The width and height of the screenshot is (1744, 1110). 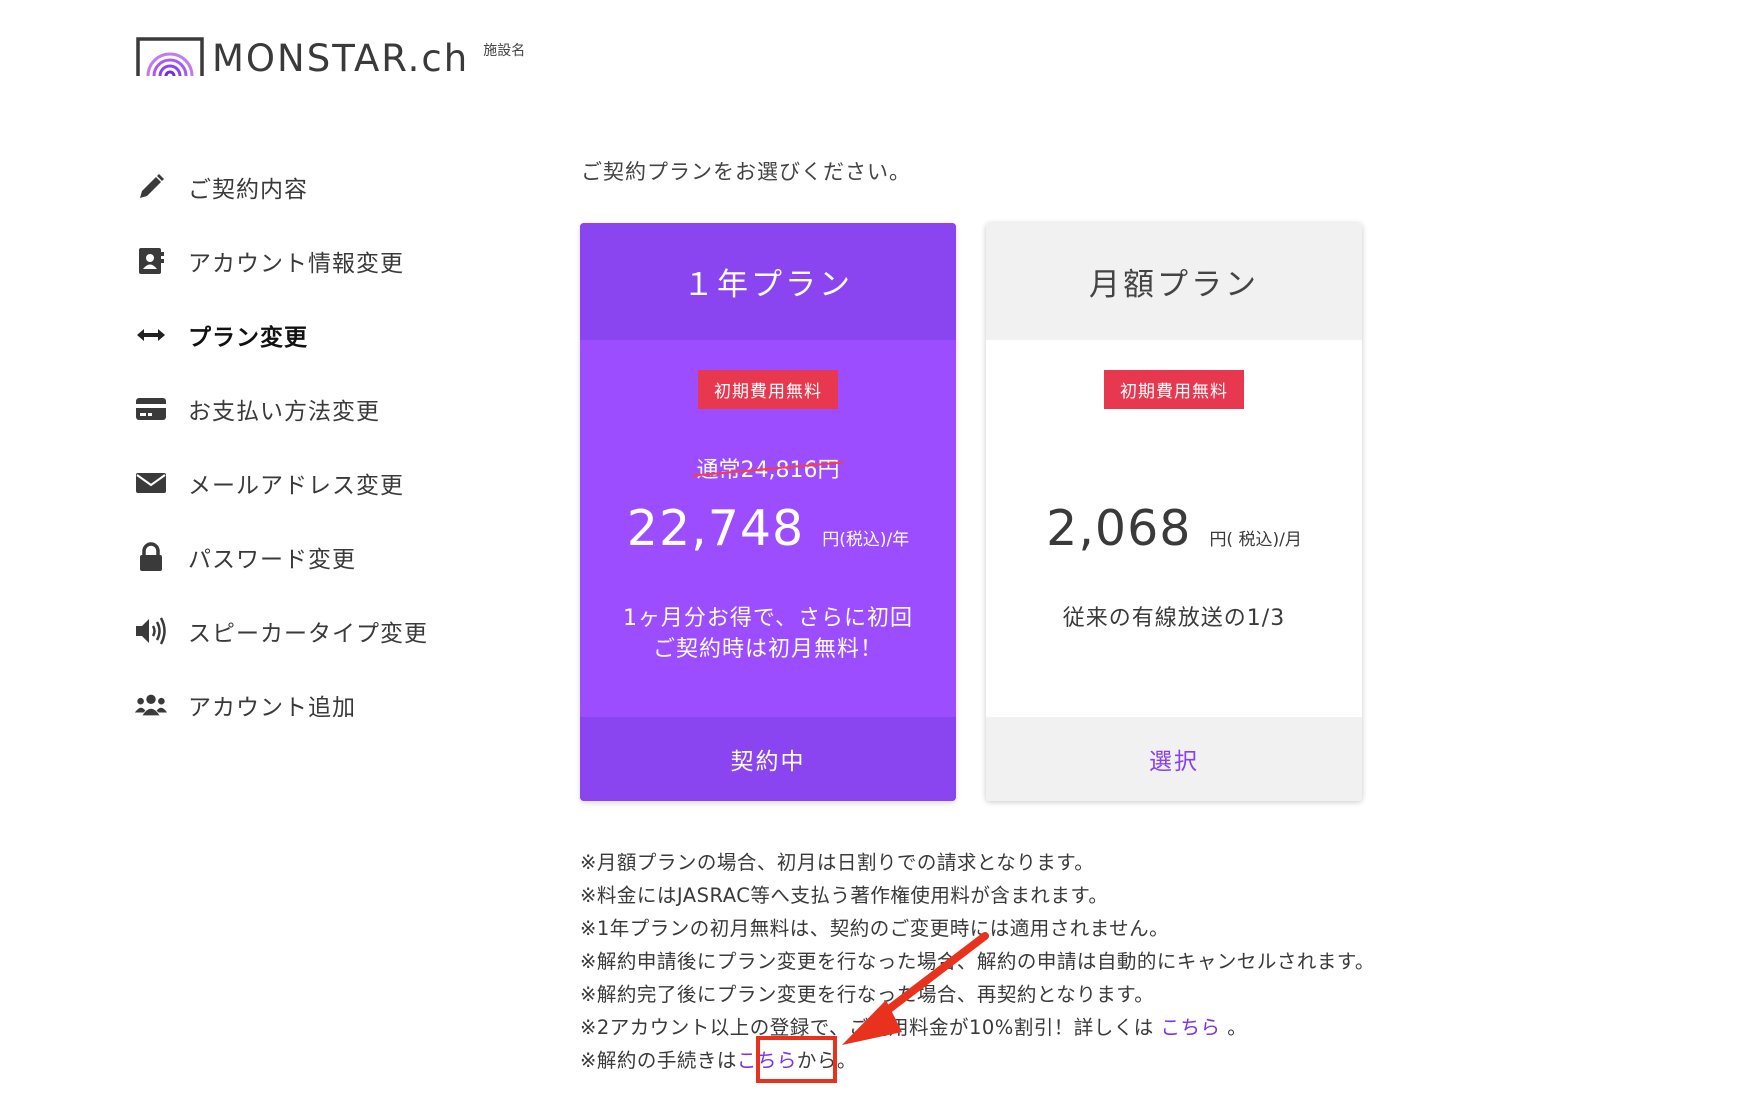 What do you see at coordinates (1030, 1060) in the screenshot?
I see `note-cancel: ※解約の手続きはこちらから。` at bounding box center [1030, 1060].